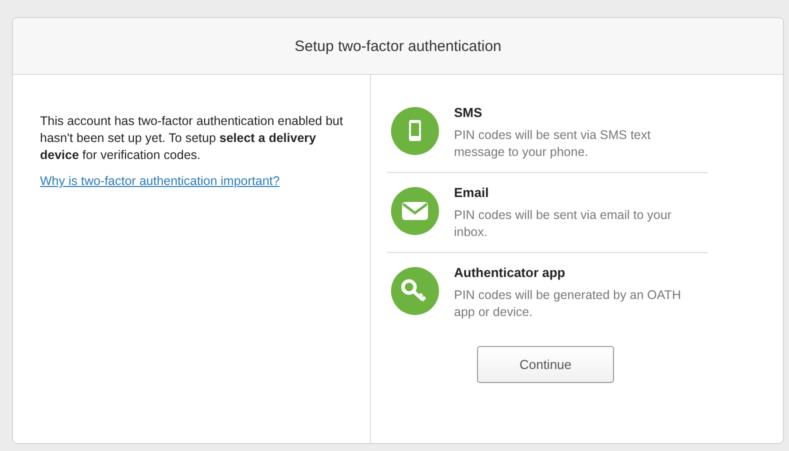  Describe the element at coordinates (574, 192) in the screenshot. I see `method-title: Email` at that location.